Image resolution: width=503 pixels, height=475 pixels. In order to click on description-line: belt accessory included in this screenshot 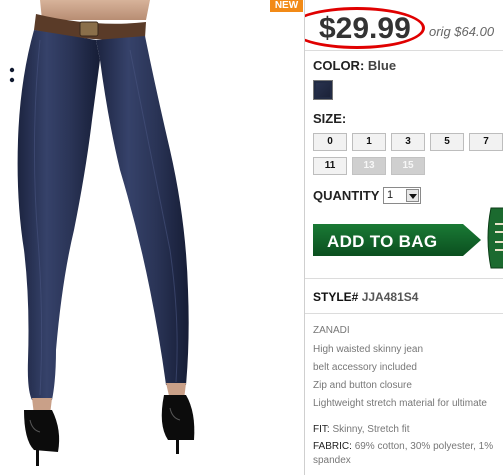, I will do `click(365, 367)`.